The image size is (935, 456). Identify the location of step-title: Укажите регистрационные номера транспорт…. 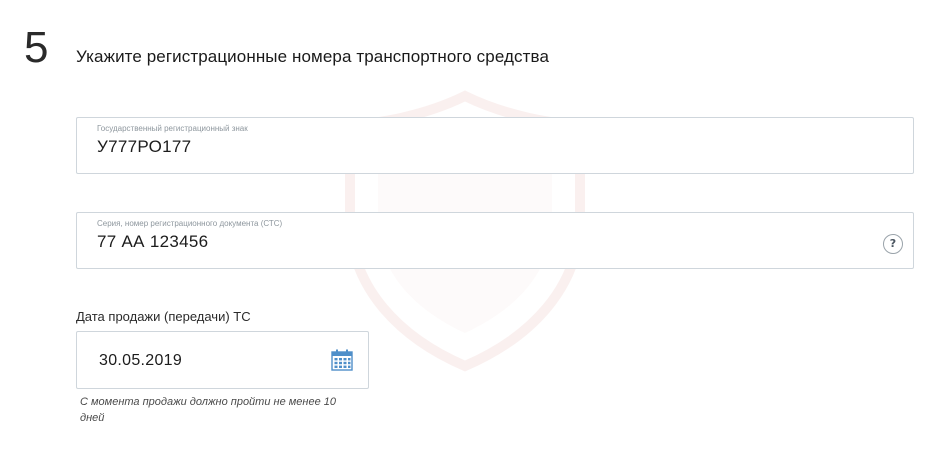
(313, 56).